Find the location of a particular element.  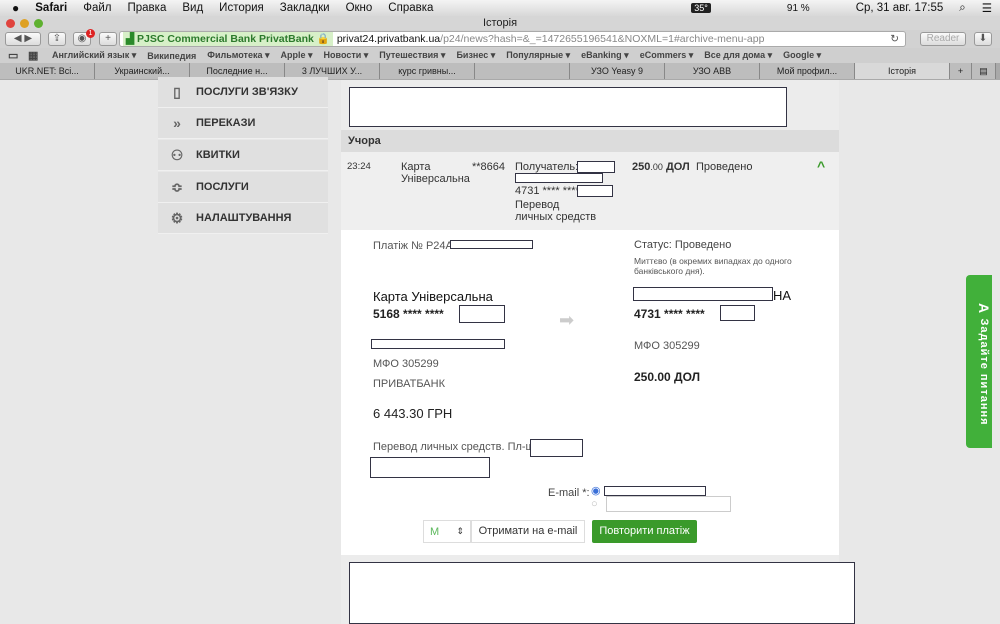

tx-card-mask: **8664 is located at coordinates (489, 167).